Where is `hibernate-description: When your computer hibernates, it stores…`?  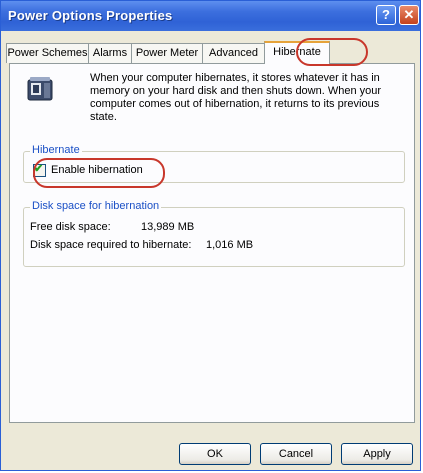
hibernate-description: When your computer hibernates, it stores… is located at coordinates (236, 97).